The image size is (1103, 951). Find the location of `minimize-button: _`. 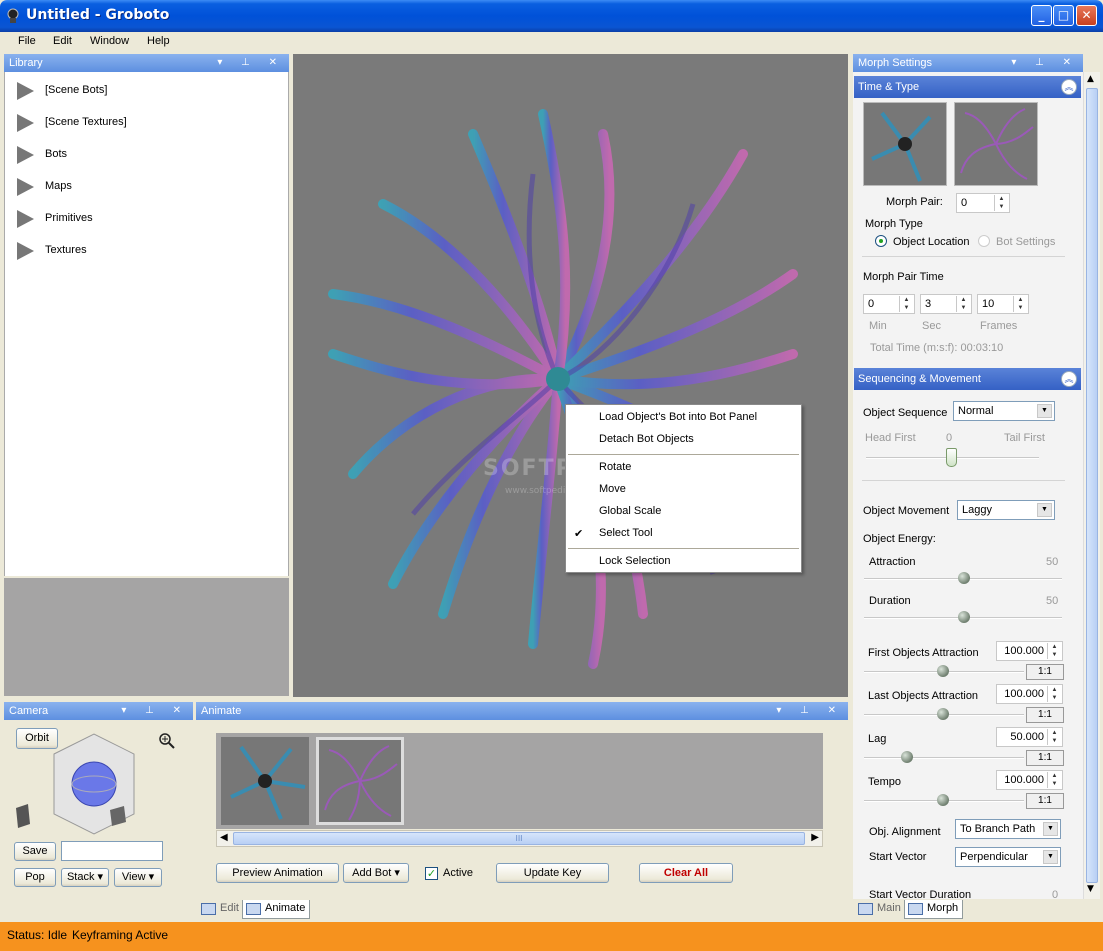

minimize-button: _ is located at coordinates (1041, 15).